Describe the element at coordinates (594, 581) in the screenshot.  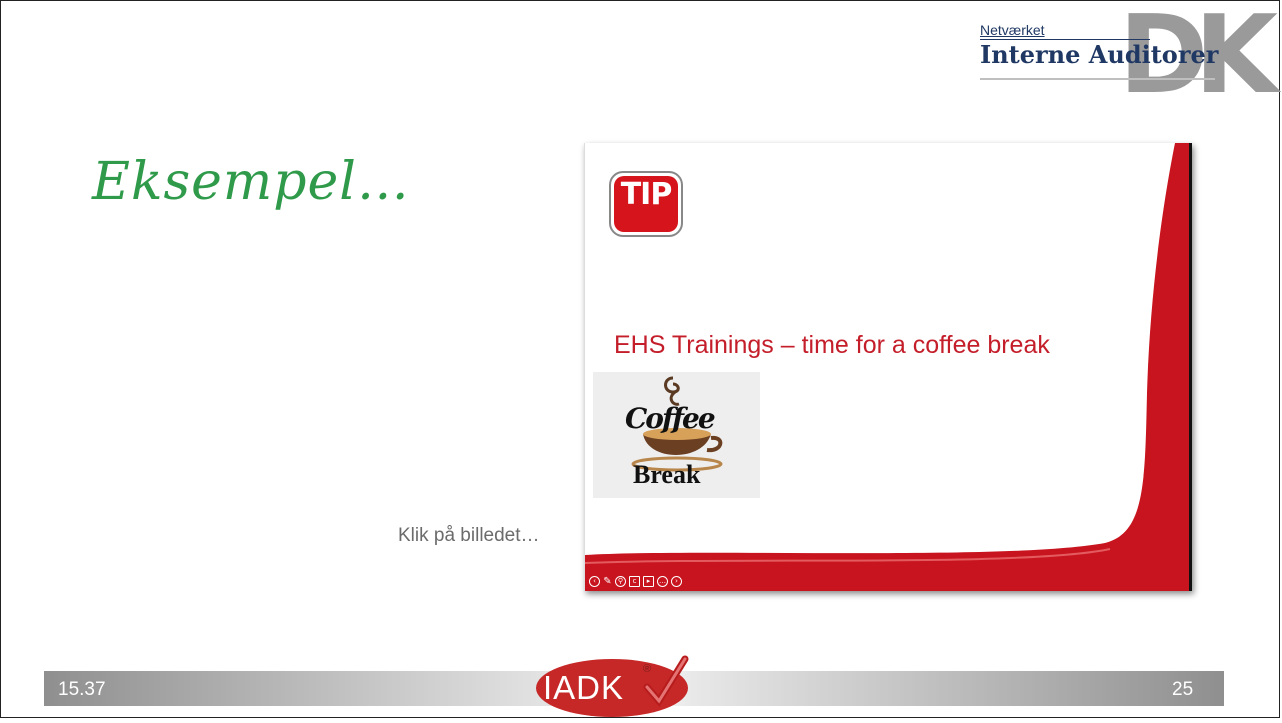
I see `prev-icon: ‹` at that location.